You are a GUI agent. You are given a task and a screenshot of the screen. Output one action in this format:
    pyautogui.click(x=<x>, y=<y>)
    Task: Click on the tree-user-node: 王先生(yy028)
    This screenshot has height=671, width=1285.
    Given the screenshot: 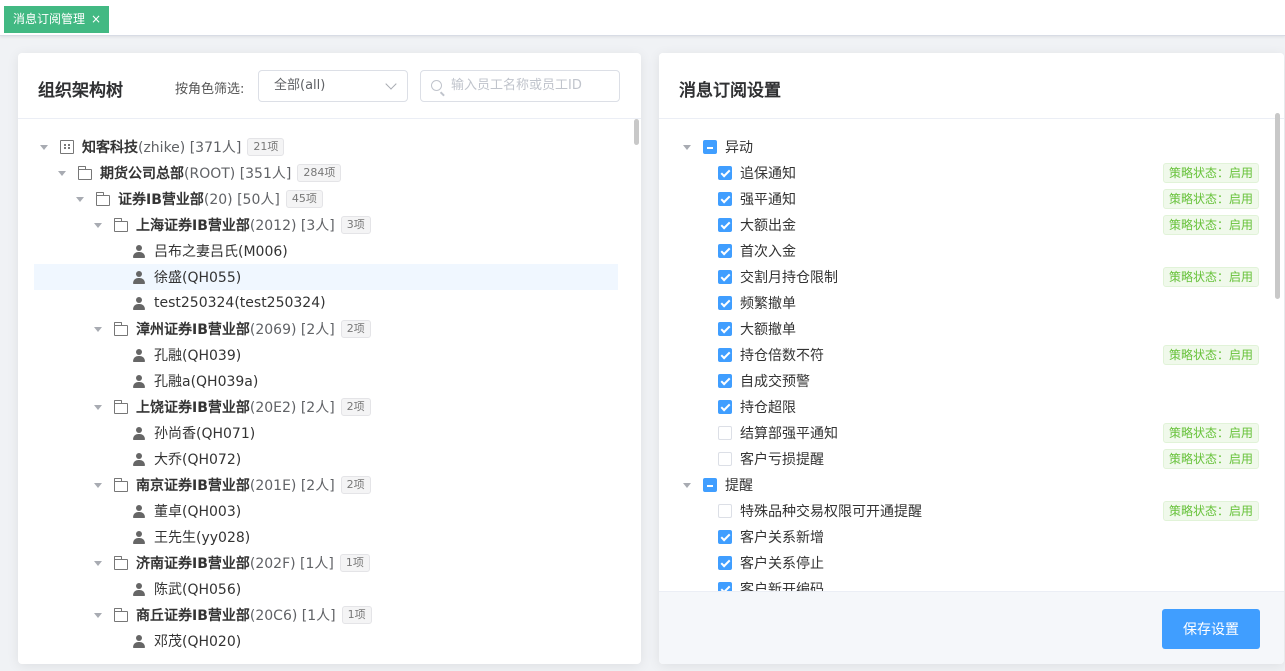 What is the action you would take?
    pyautogui.click(x=326, y=537)
    